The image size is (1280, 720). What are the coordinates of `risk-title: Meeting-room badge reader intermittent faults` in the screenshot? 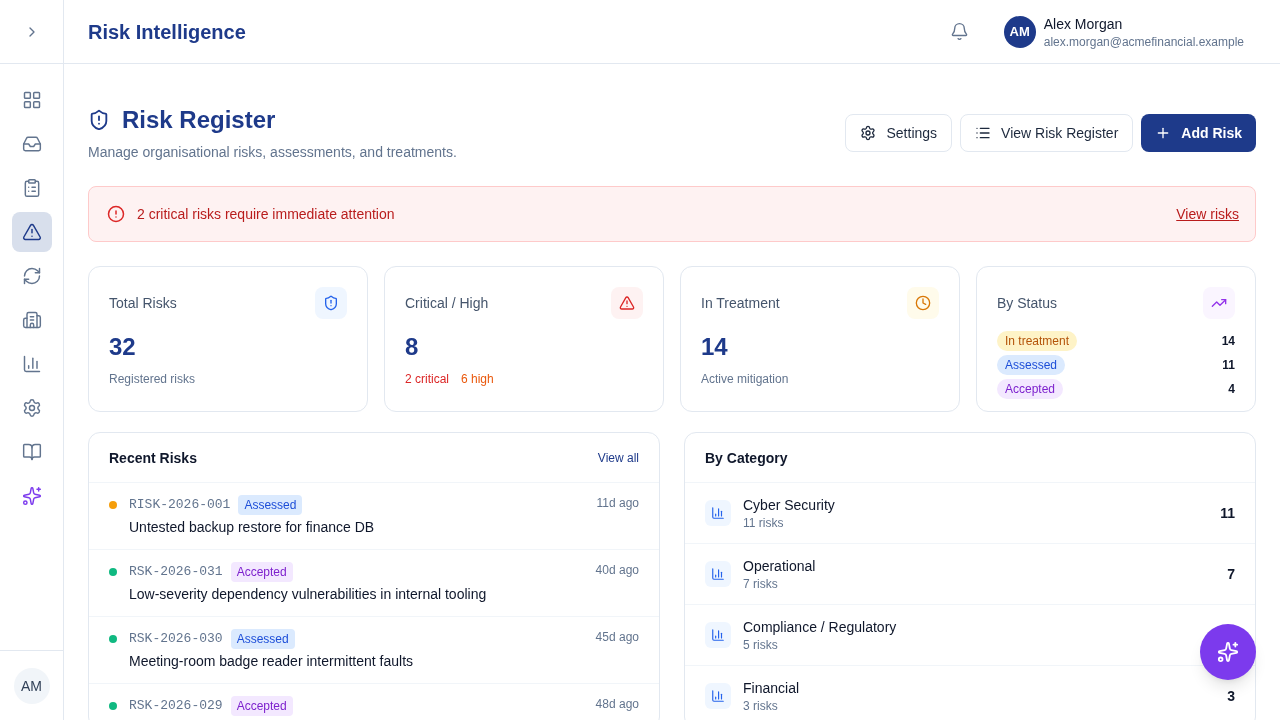 It's located at (272, 661).